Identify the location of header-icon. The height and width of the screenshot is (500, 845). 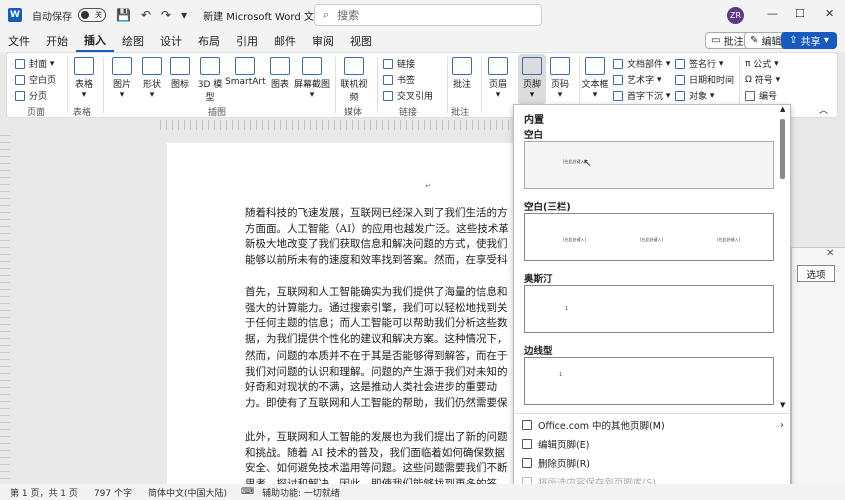
(498, 66).